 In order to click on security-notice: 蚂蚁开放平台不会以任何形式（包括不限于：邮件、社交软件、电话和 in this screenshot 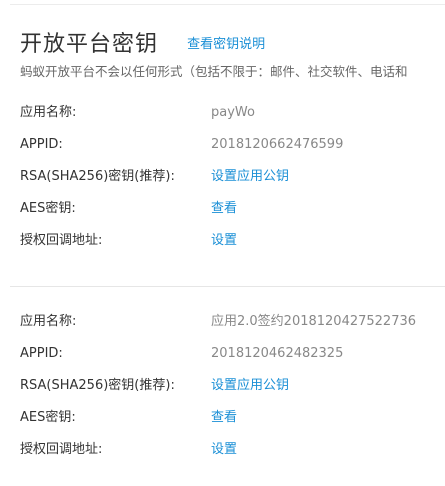, I will do `click(214, 71)`.